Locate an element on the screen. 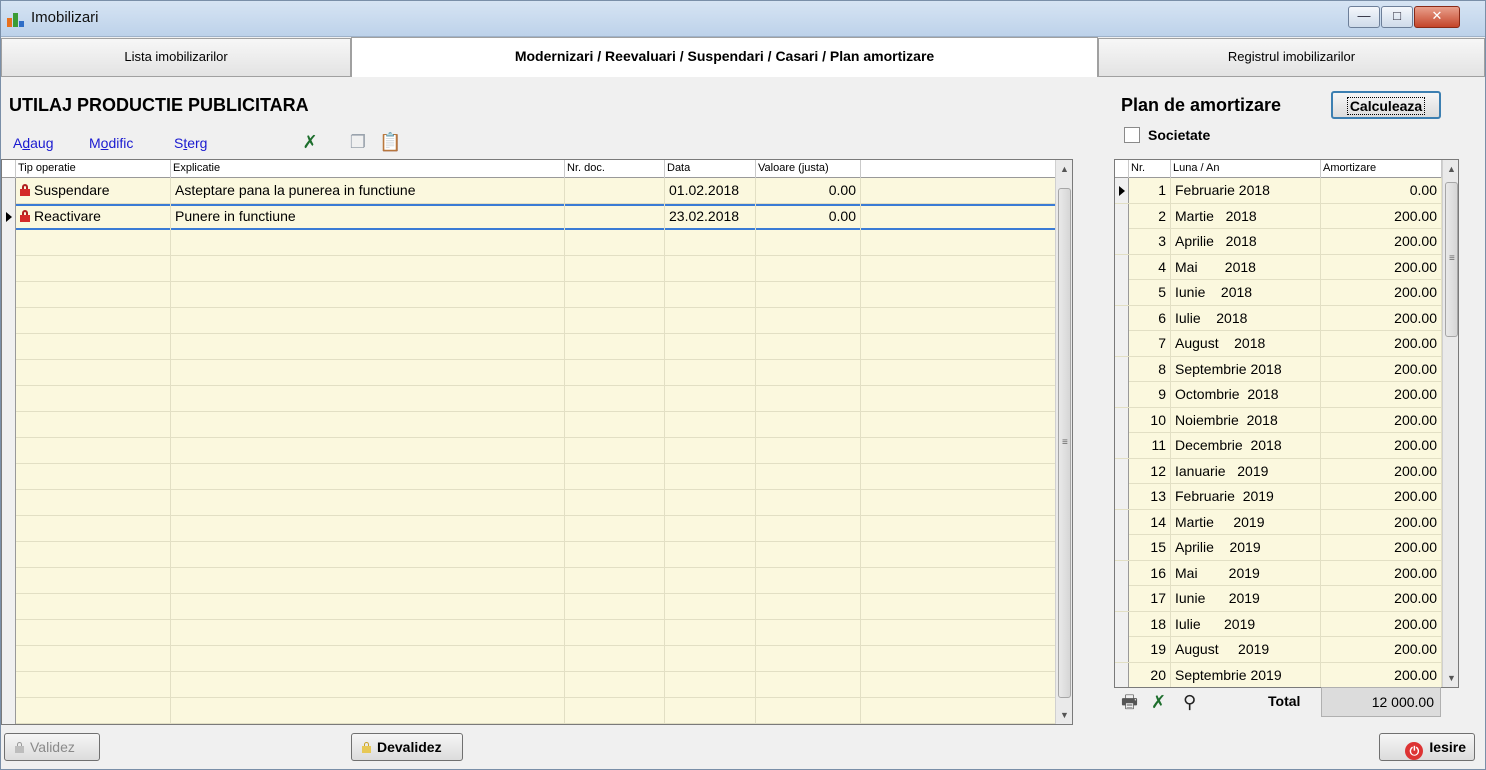 This screenshot has height=770, width=1486. header-luna-an: Luna / An is located at coordinates (1246, 169).